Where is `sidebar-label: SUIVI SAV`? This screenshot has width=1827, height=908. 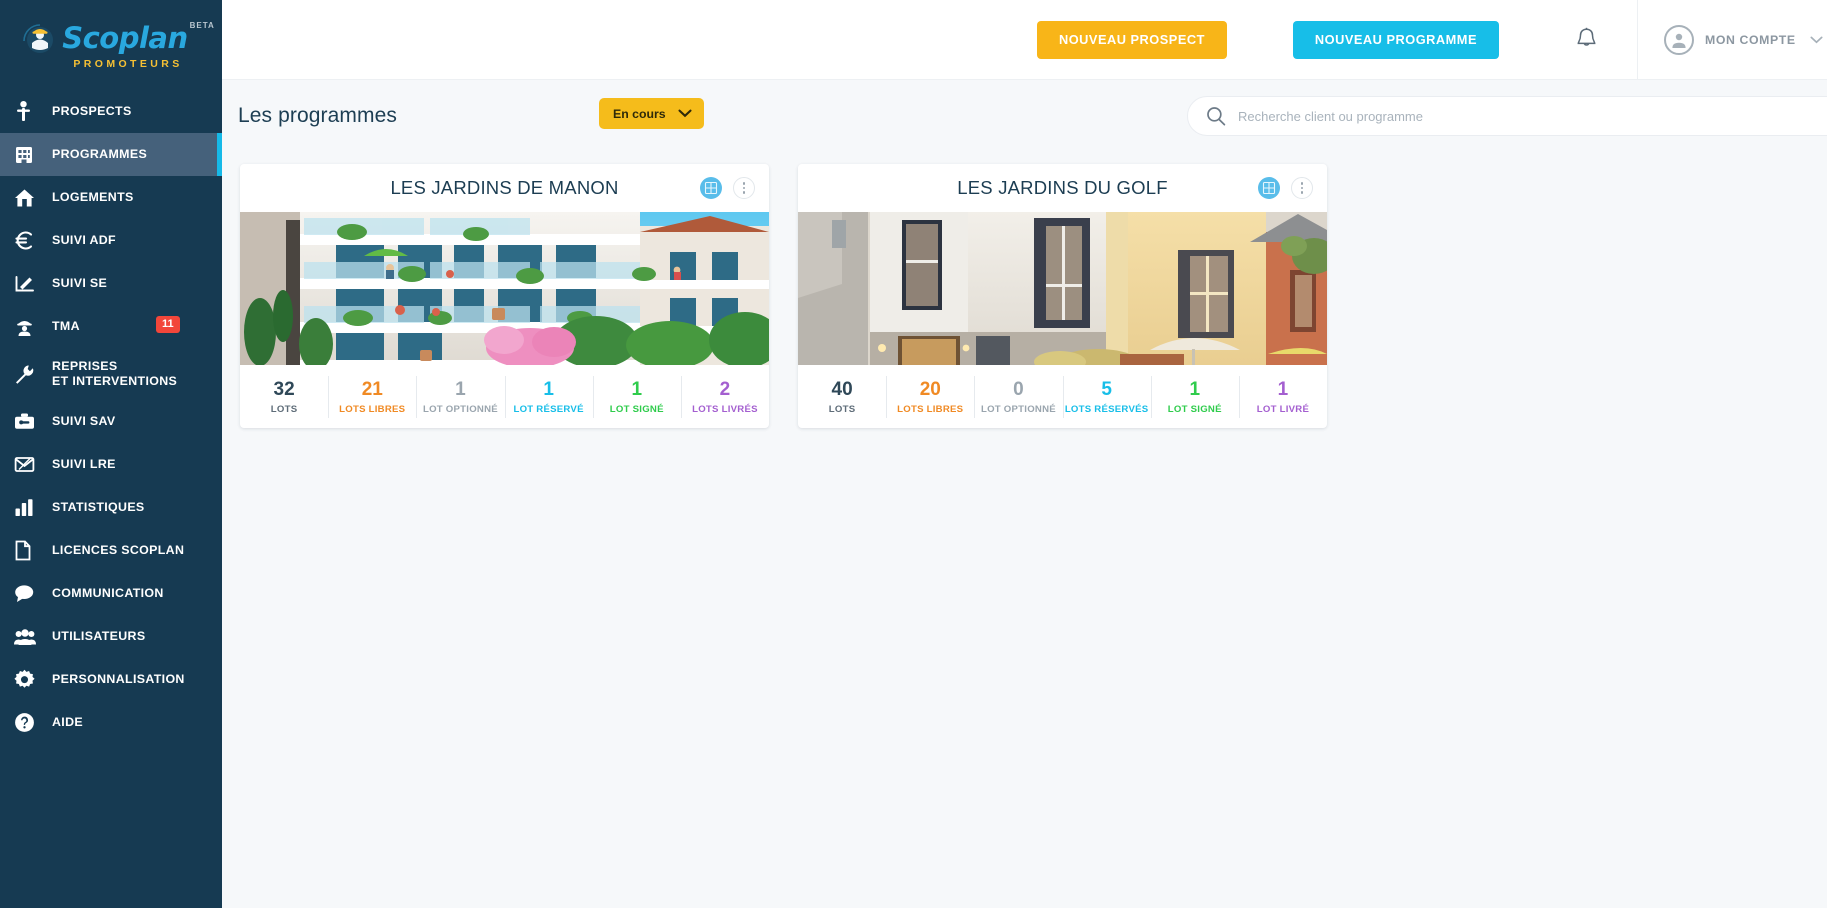 sidebar-label: SUIVI SAV is located at coordinates (84, 421).